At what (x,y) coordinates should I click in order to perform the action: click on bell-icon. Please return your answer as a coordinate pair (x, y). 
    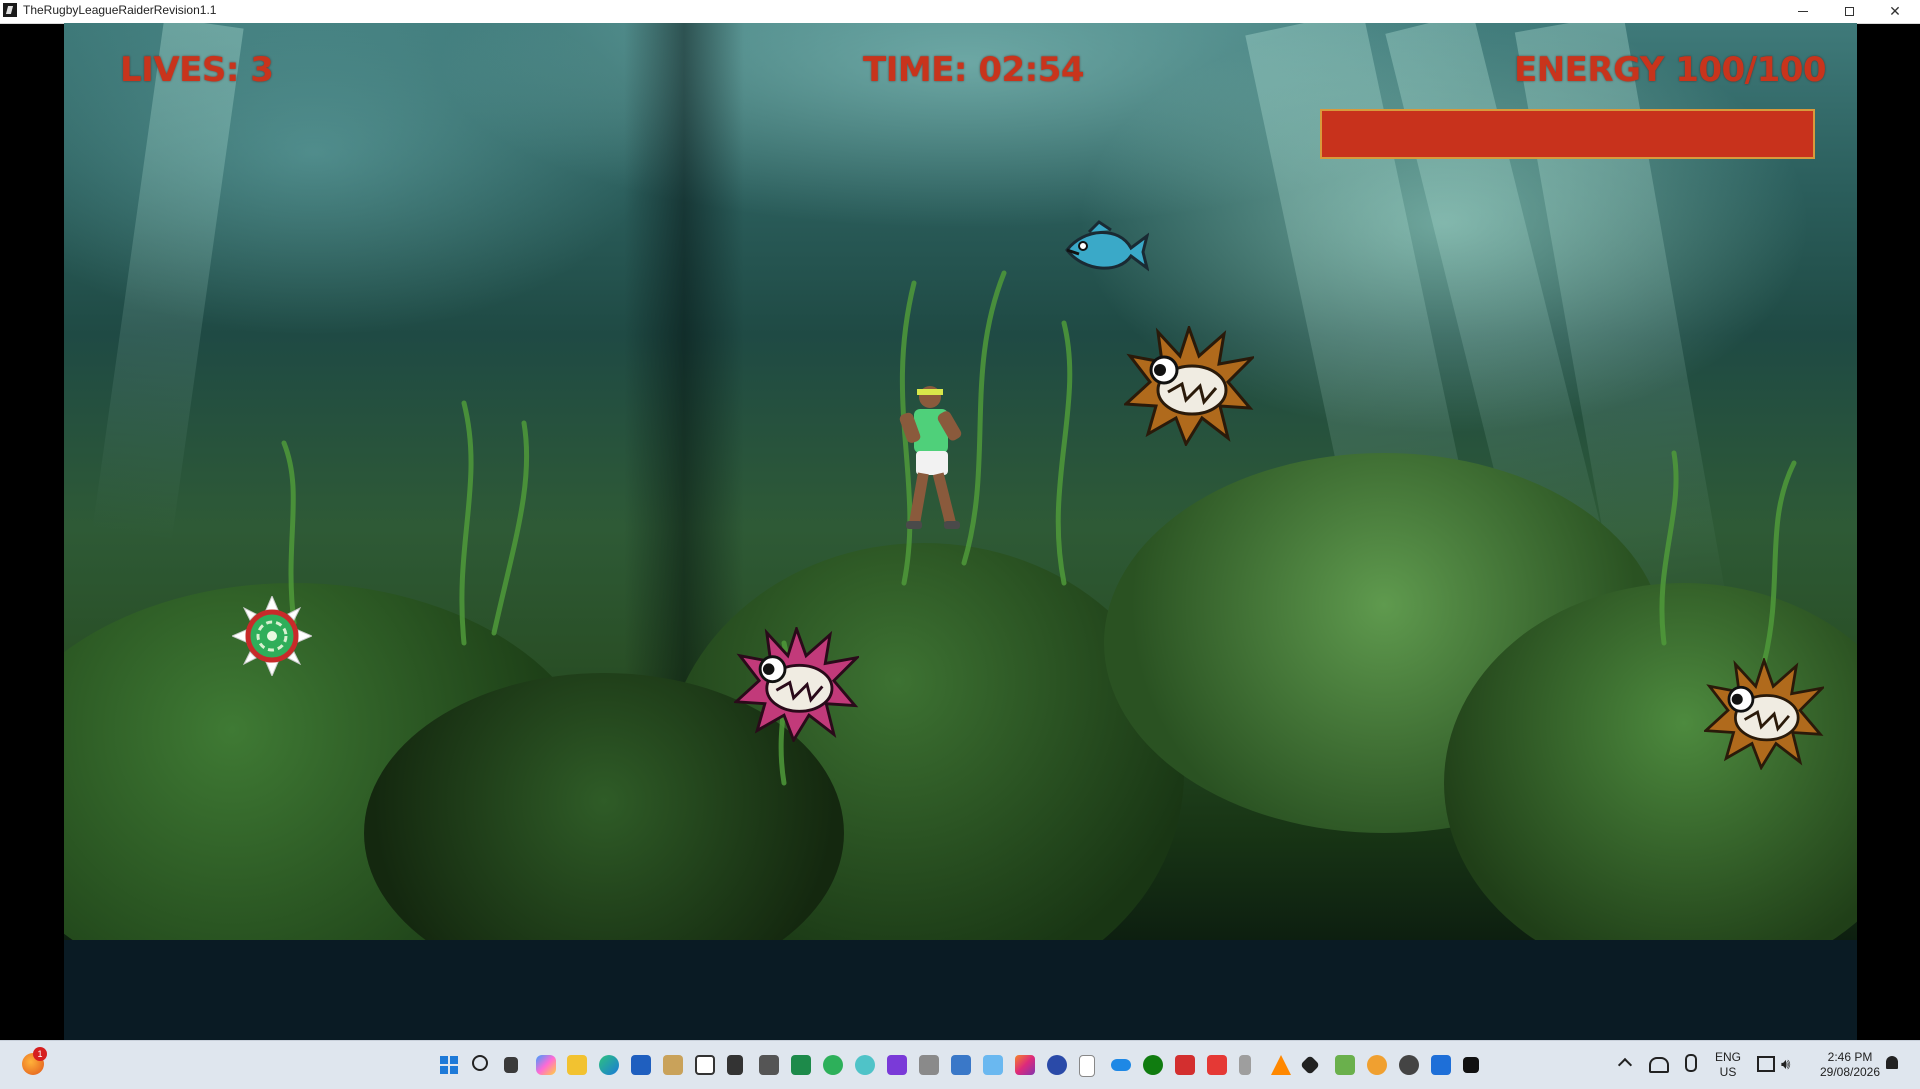
    Looking at the image, I should click on (1892, 1062).